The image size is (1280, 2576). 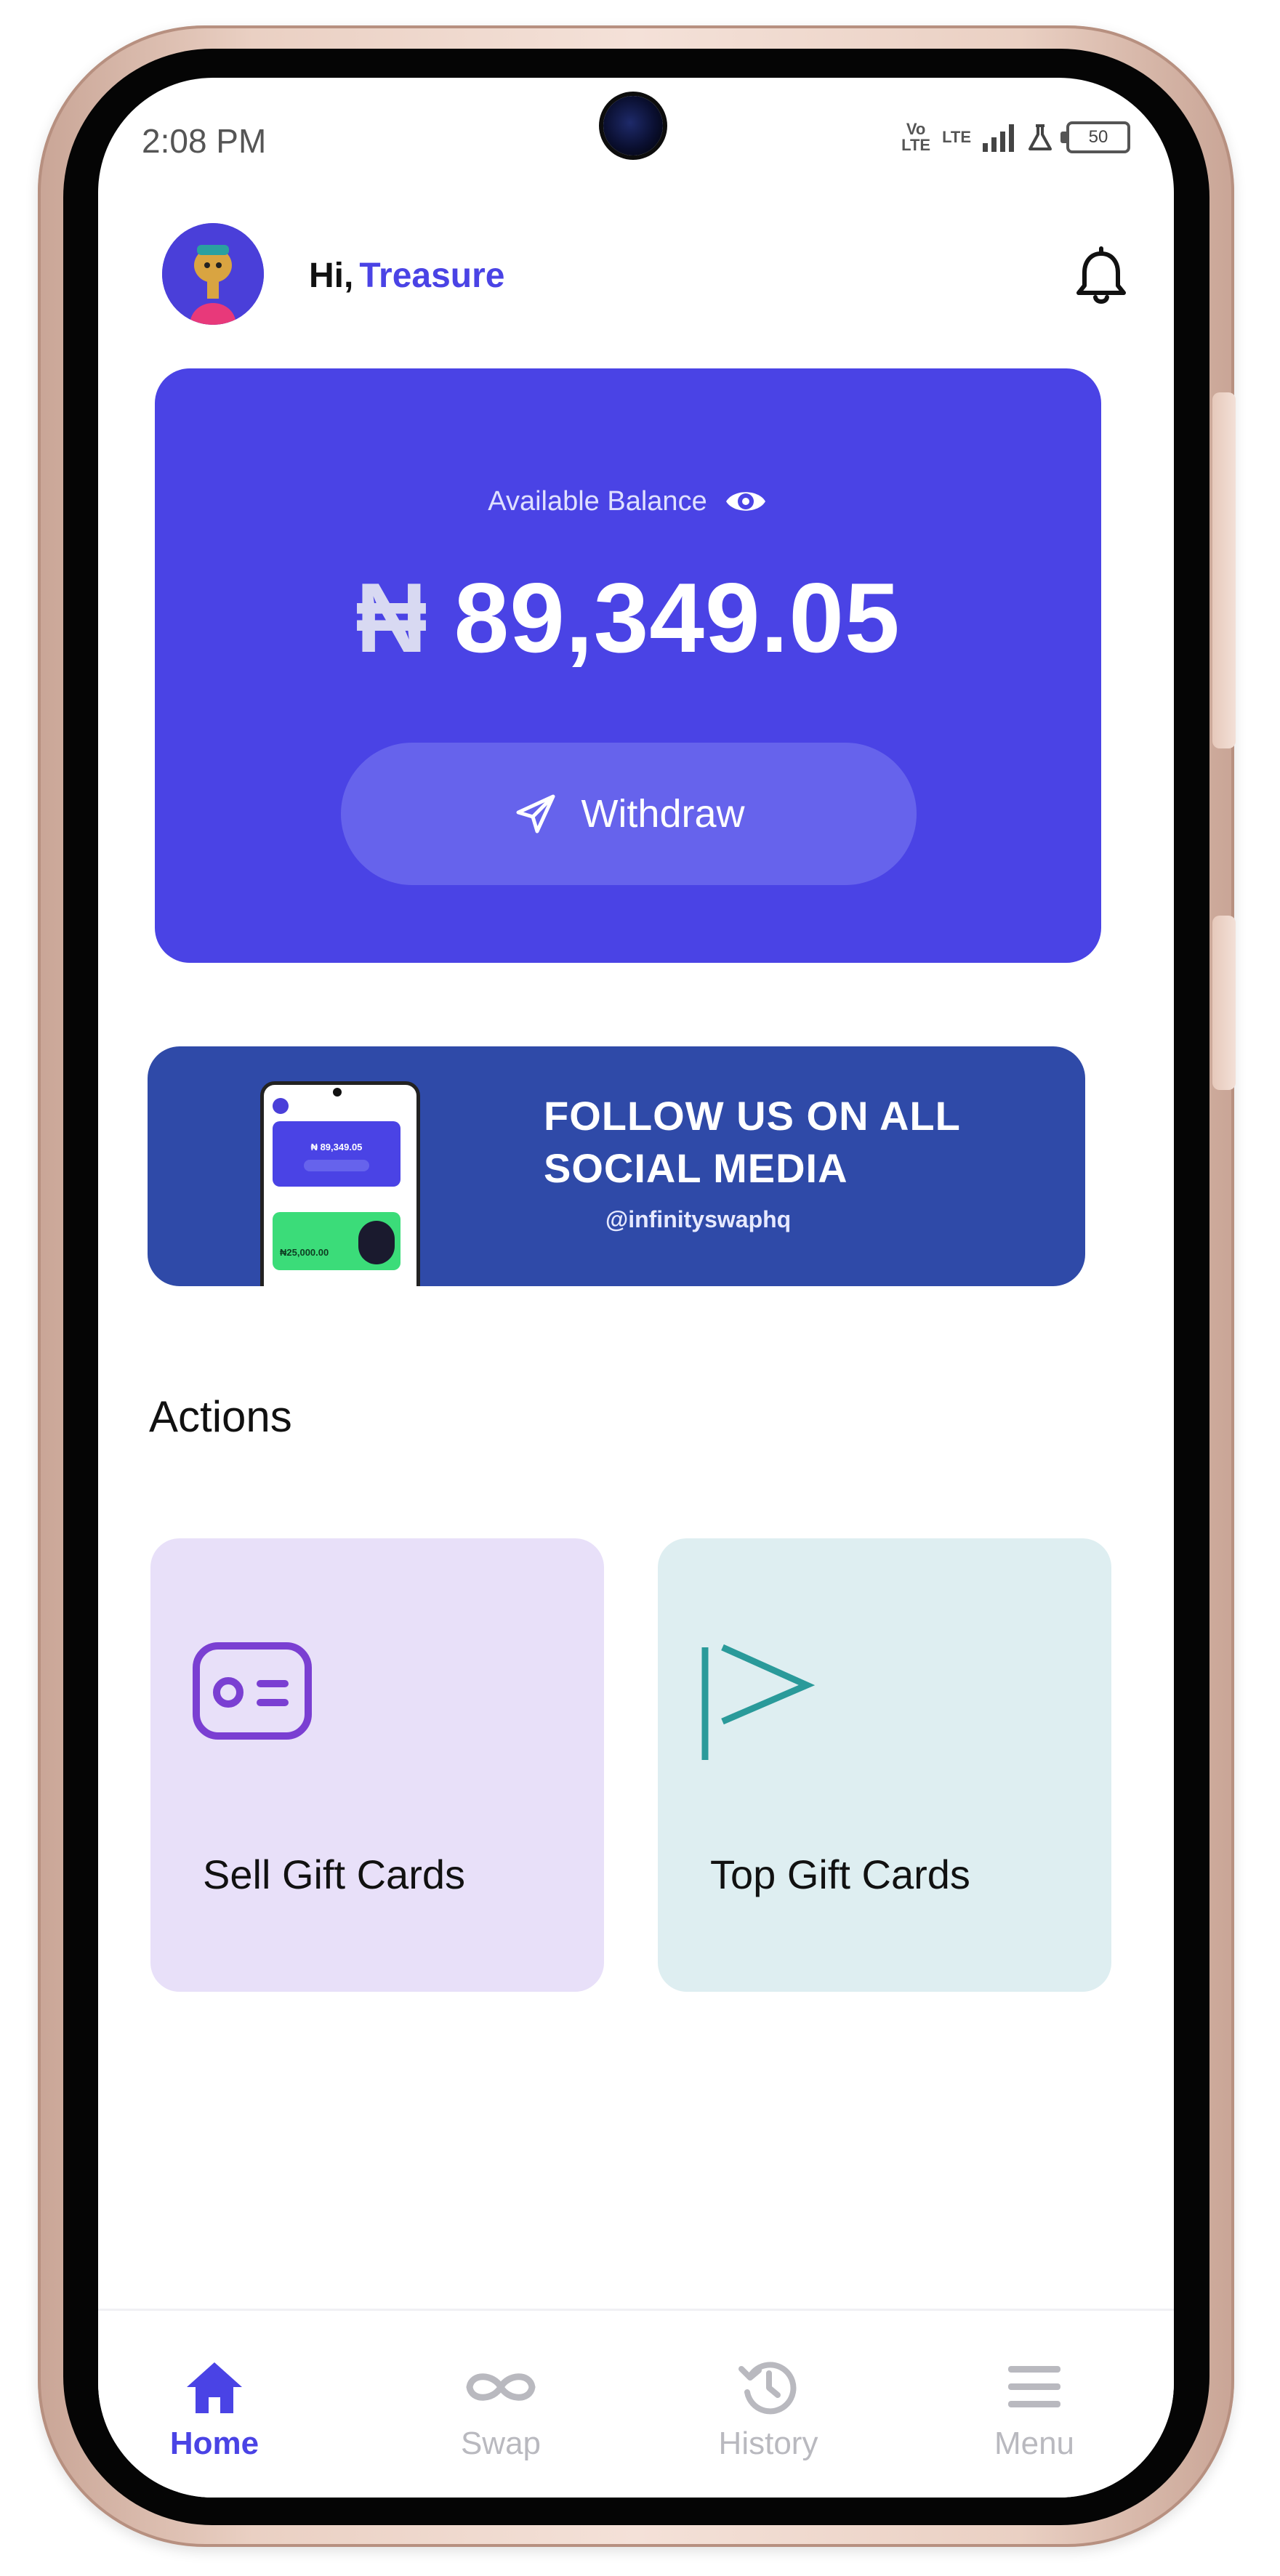 I want to click on bell-icon, so click(x=1101, y=277).